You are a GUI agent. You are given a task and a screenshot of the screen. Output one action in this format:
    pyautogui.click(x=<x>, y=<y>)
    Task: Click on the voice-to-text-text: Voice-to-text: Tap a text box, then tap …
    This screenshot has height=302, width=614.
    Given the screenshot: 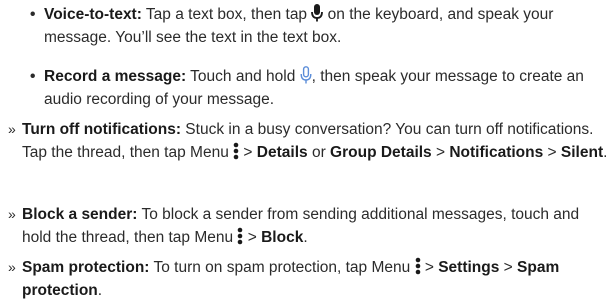 What is the action you would take?
    pyautogui.click(x=329, y=26)
    